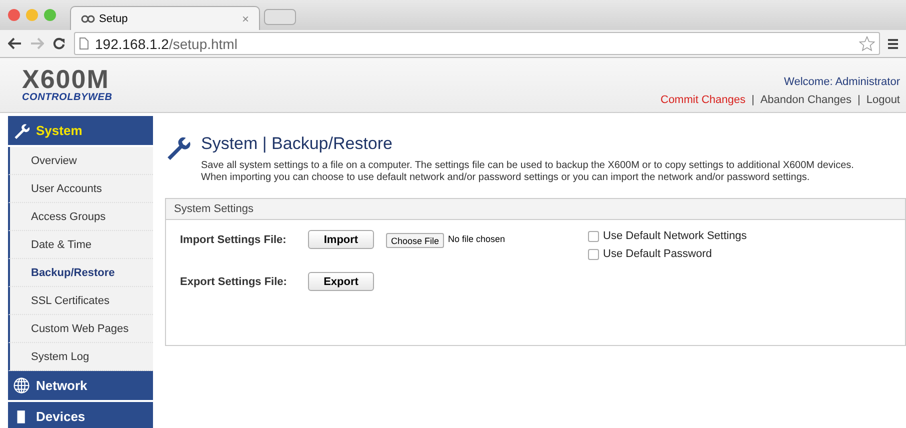 The height and width of the screenshot is (428, 906). What do you see at coordinates (477, 43) in the screenshot?
I see `address-field: 192.168.1.2/setup.html` at bounding box center [477, 43].